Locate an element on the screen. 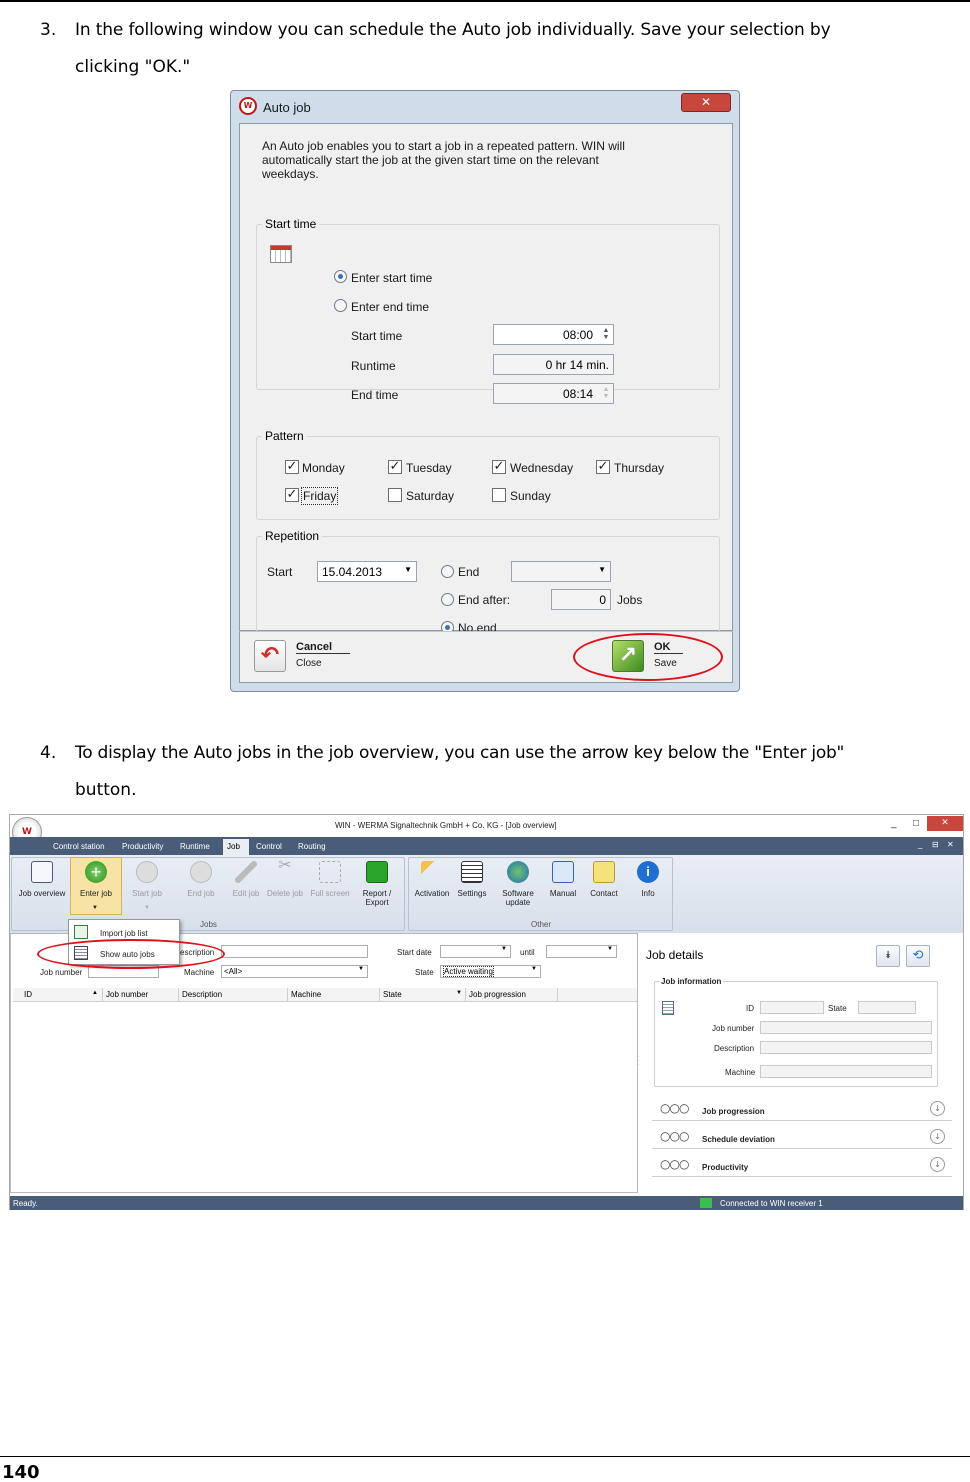 The image size is (970, 1482). until-label: until is located at coordinates (527, 952).